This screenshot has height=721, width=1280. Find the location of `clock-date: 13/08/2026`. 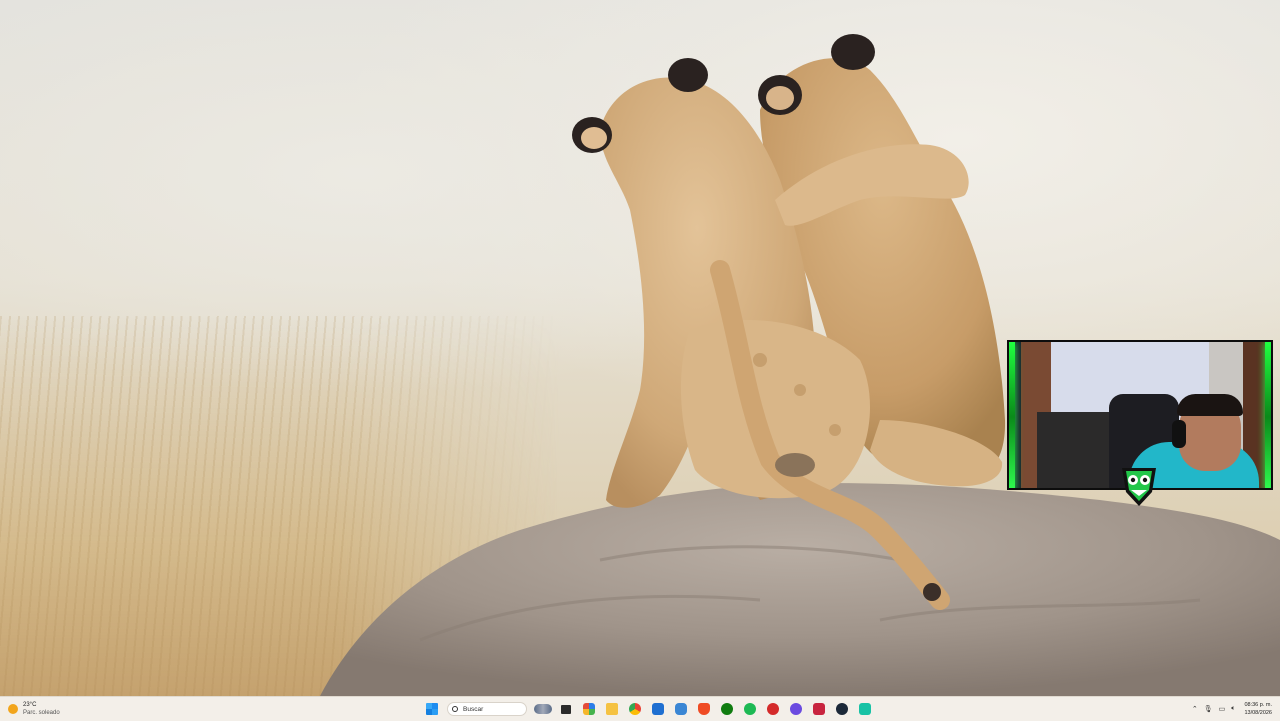

clock-date: 13/08/2026 is located at coordinates (1258, 713).